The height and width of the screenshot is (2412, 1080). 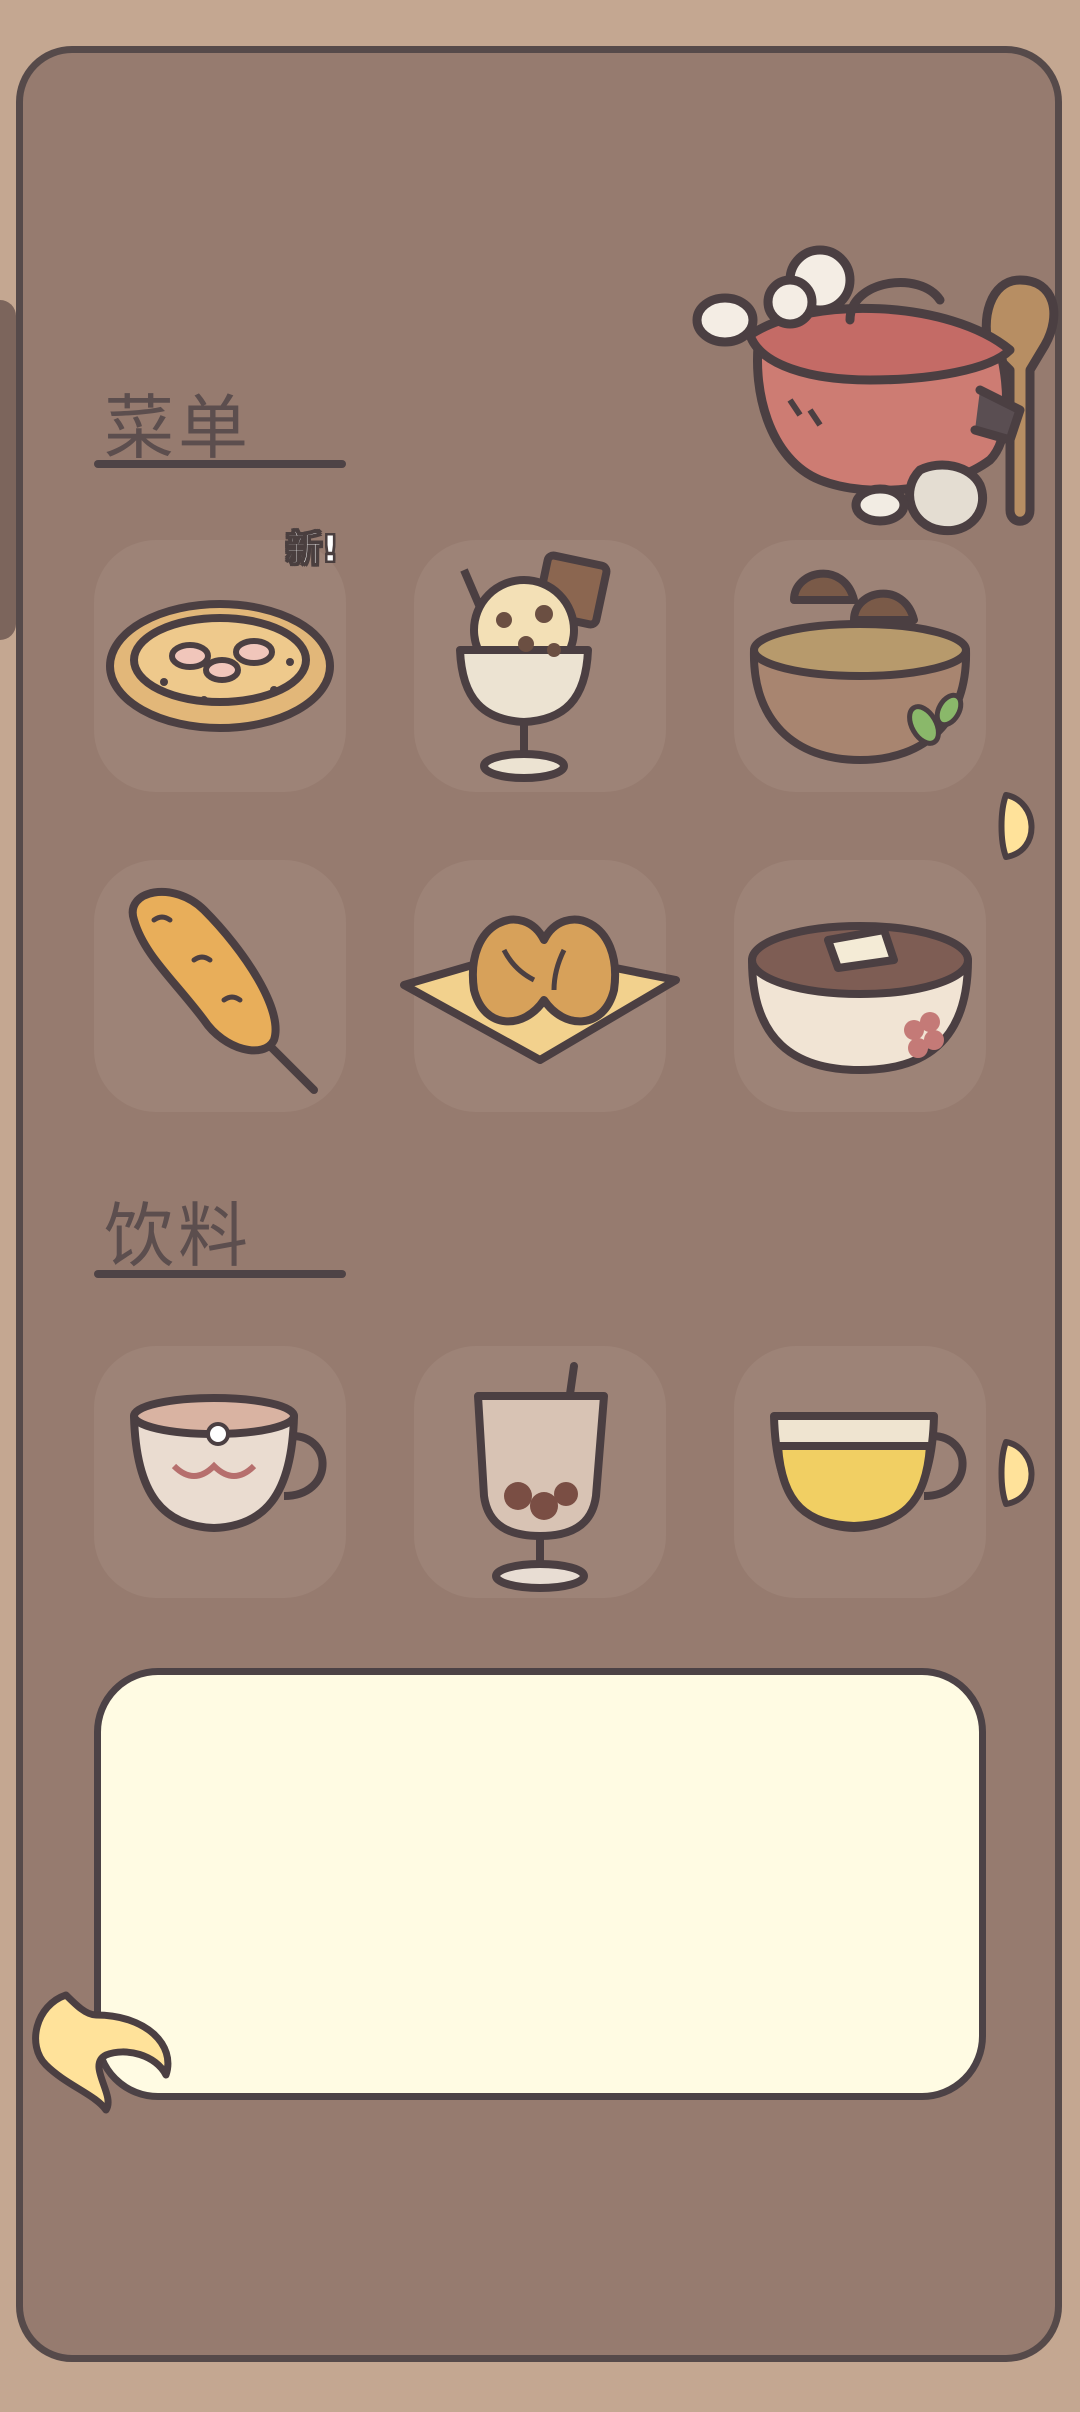 I want to click on drinks-section-title: 饮料, so click(x=178, y=1236).